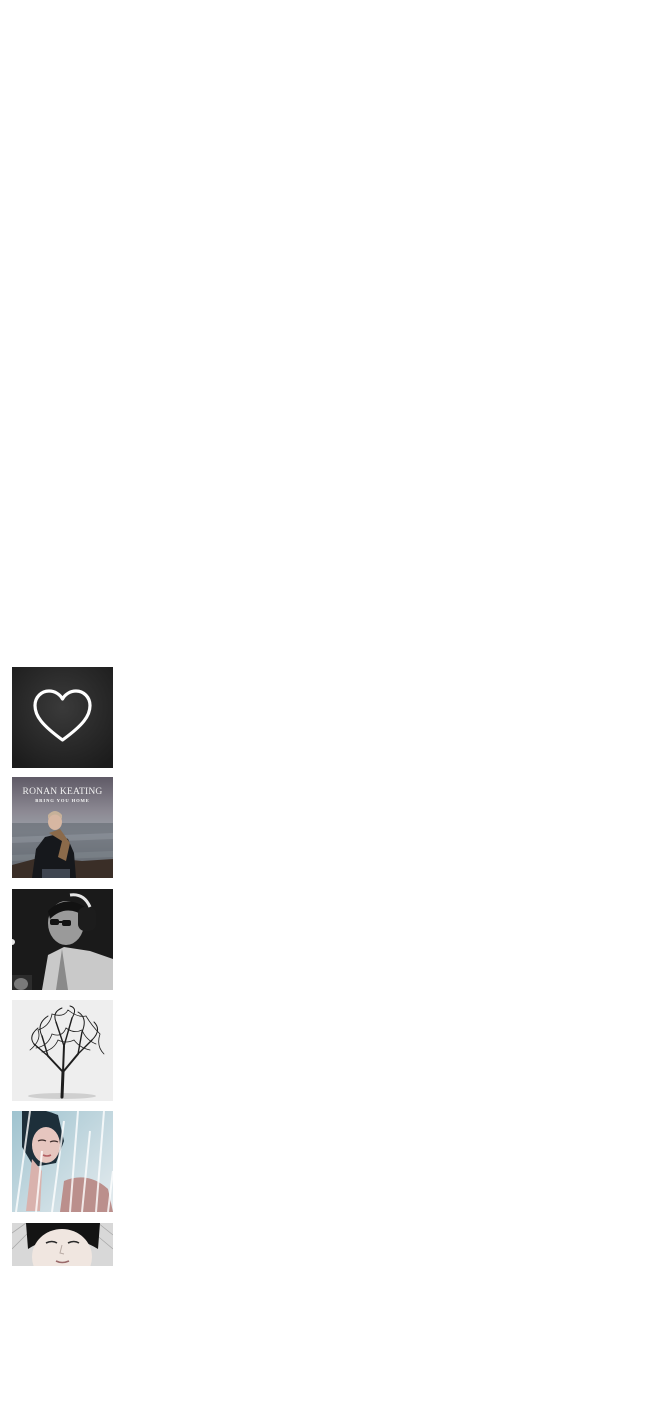 Image resolution: width=651 pixels, height=1407 pixels. I want to click on playlist-artwork-list: RONAN KEATING BRING YOU HOME, so click(62, 966).